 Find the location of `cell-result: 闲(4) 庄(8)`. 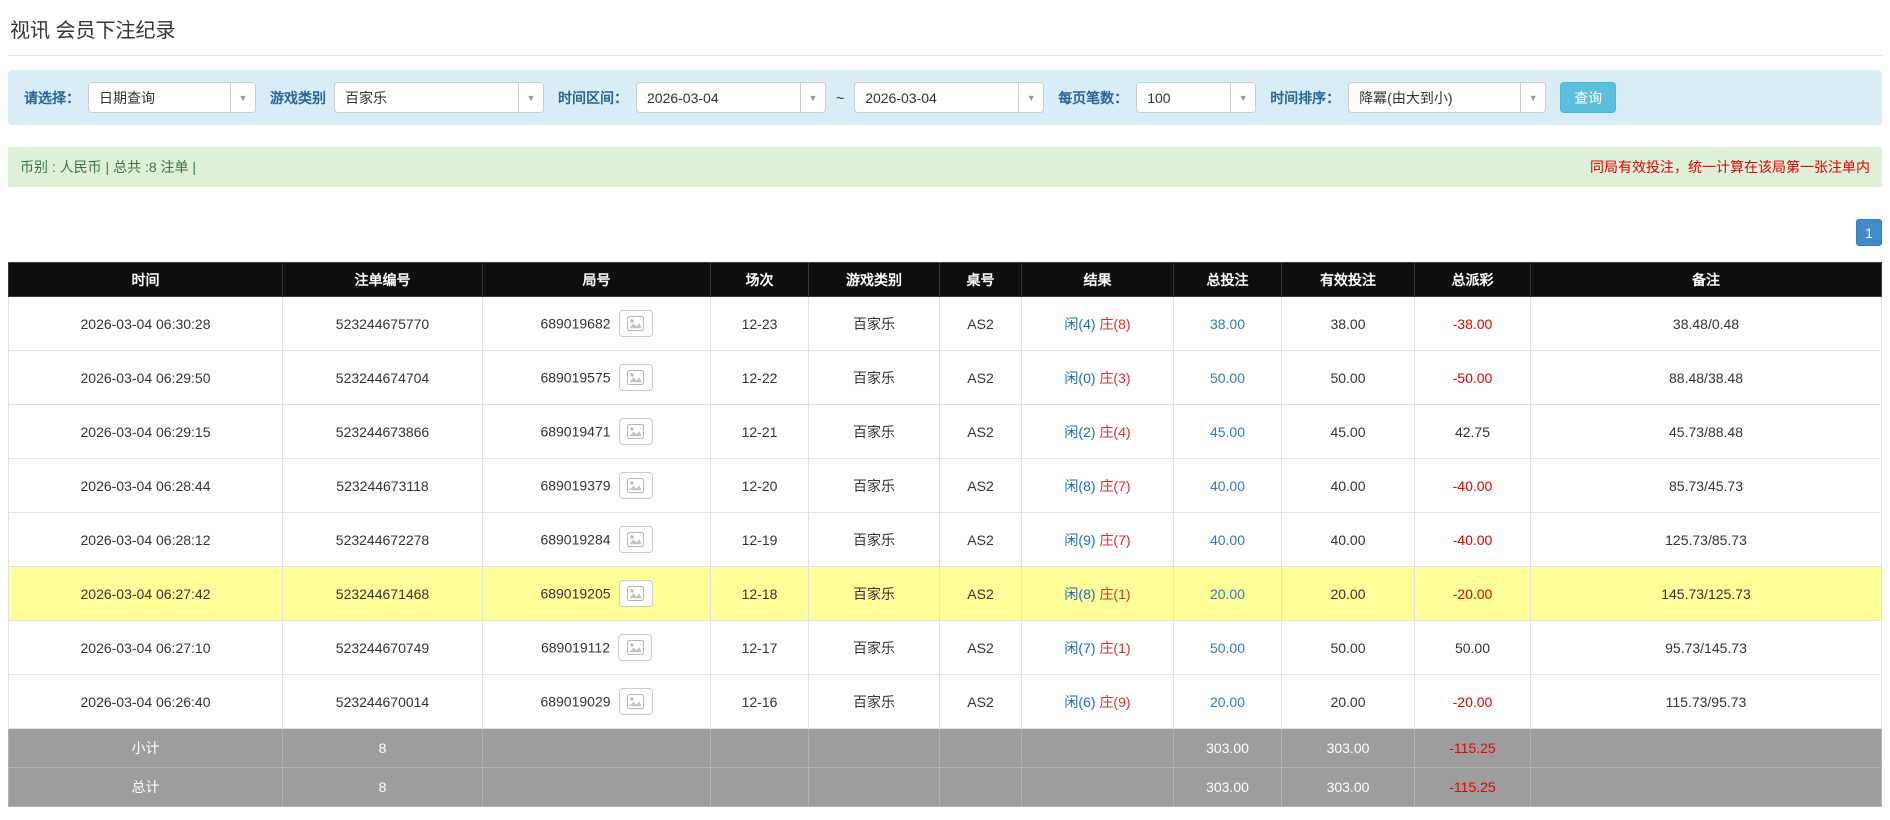

cell-result: 闲(4) 庄(8) is located at coordinates (1097, 323).